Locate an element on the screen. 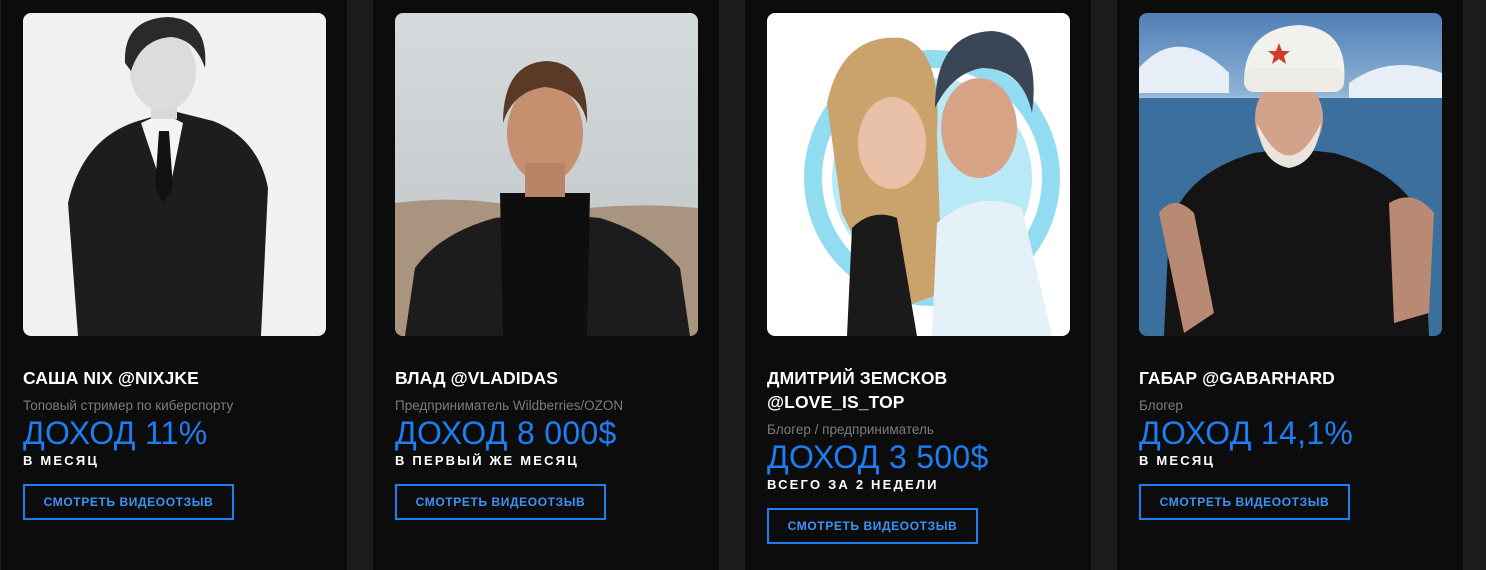  income-period: ВСЕГО ЗА 2 НЕДЕЛИ is located at coordinates (853, 484).